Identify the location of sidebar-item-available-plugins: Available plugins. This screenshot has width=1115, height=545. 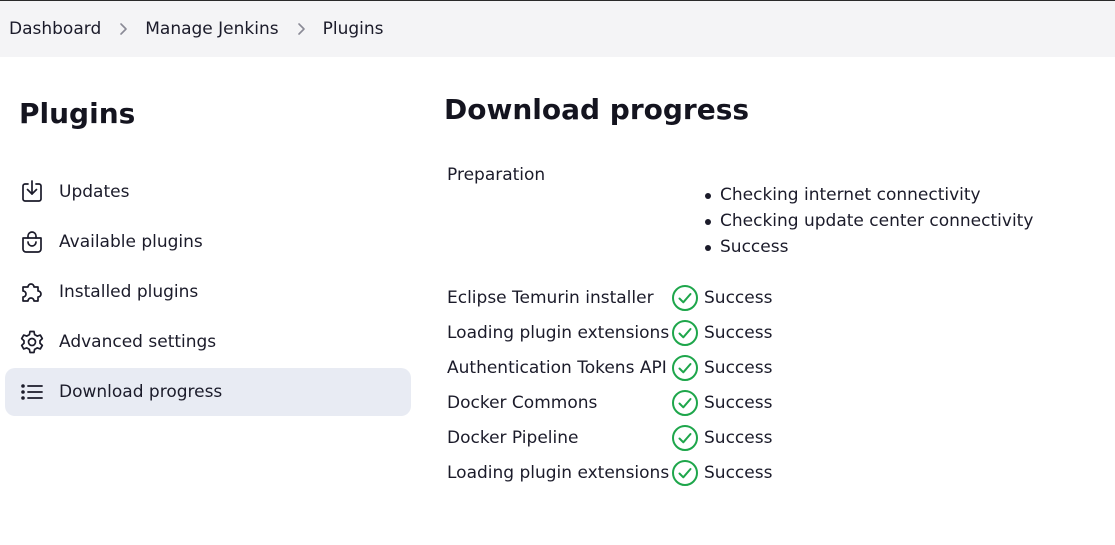
(208, 242).